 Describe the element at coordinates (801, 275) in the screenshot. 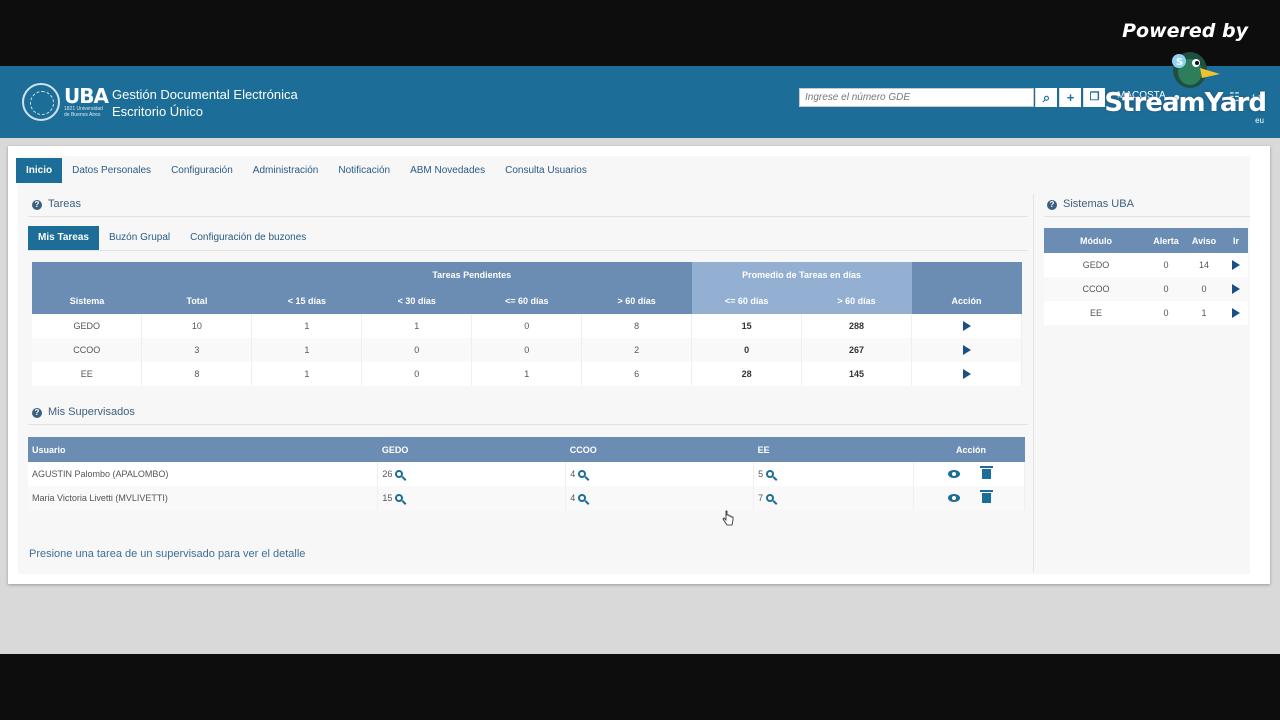

I see `group-header-promedio: Promedio de Tareas en días` at that location.